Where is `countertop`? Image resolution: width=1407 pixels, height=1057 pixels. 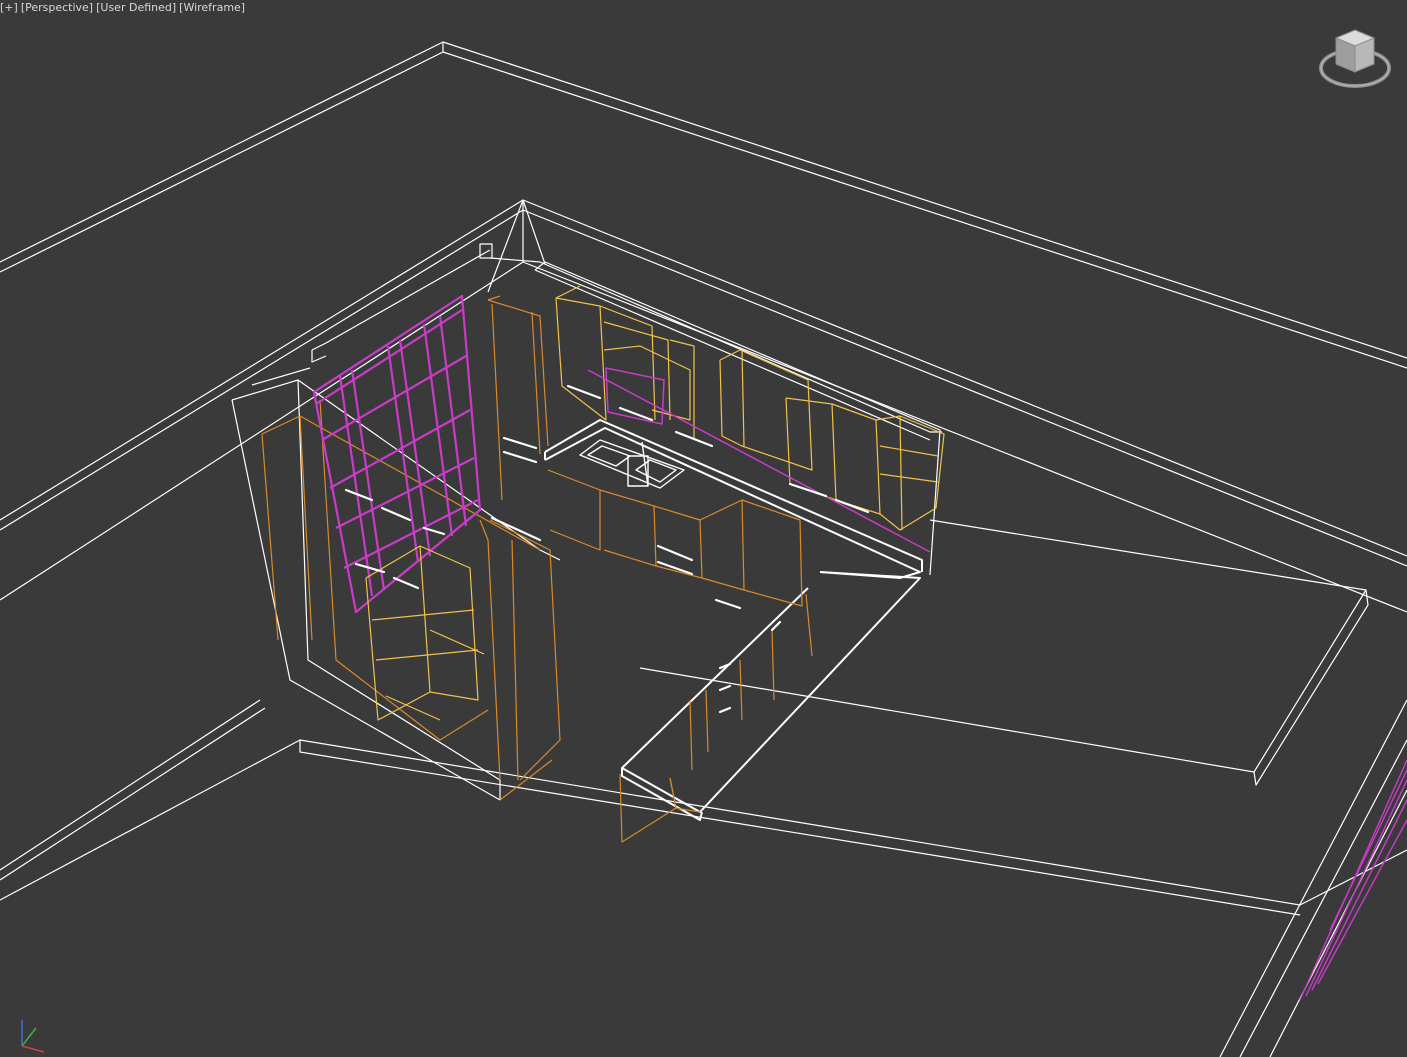
countertop is located at coordinates (733, 620).